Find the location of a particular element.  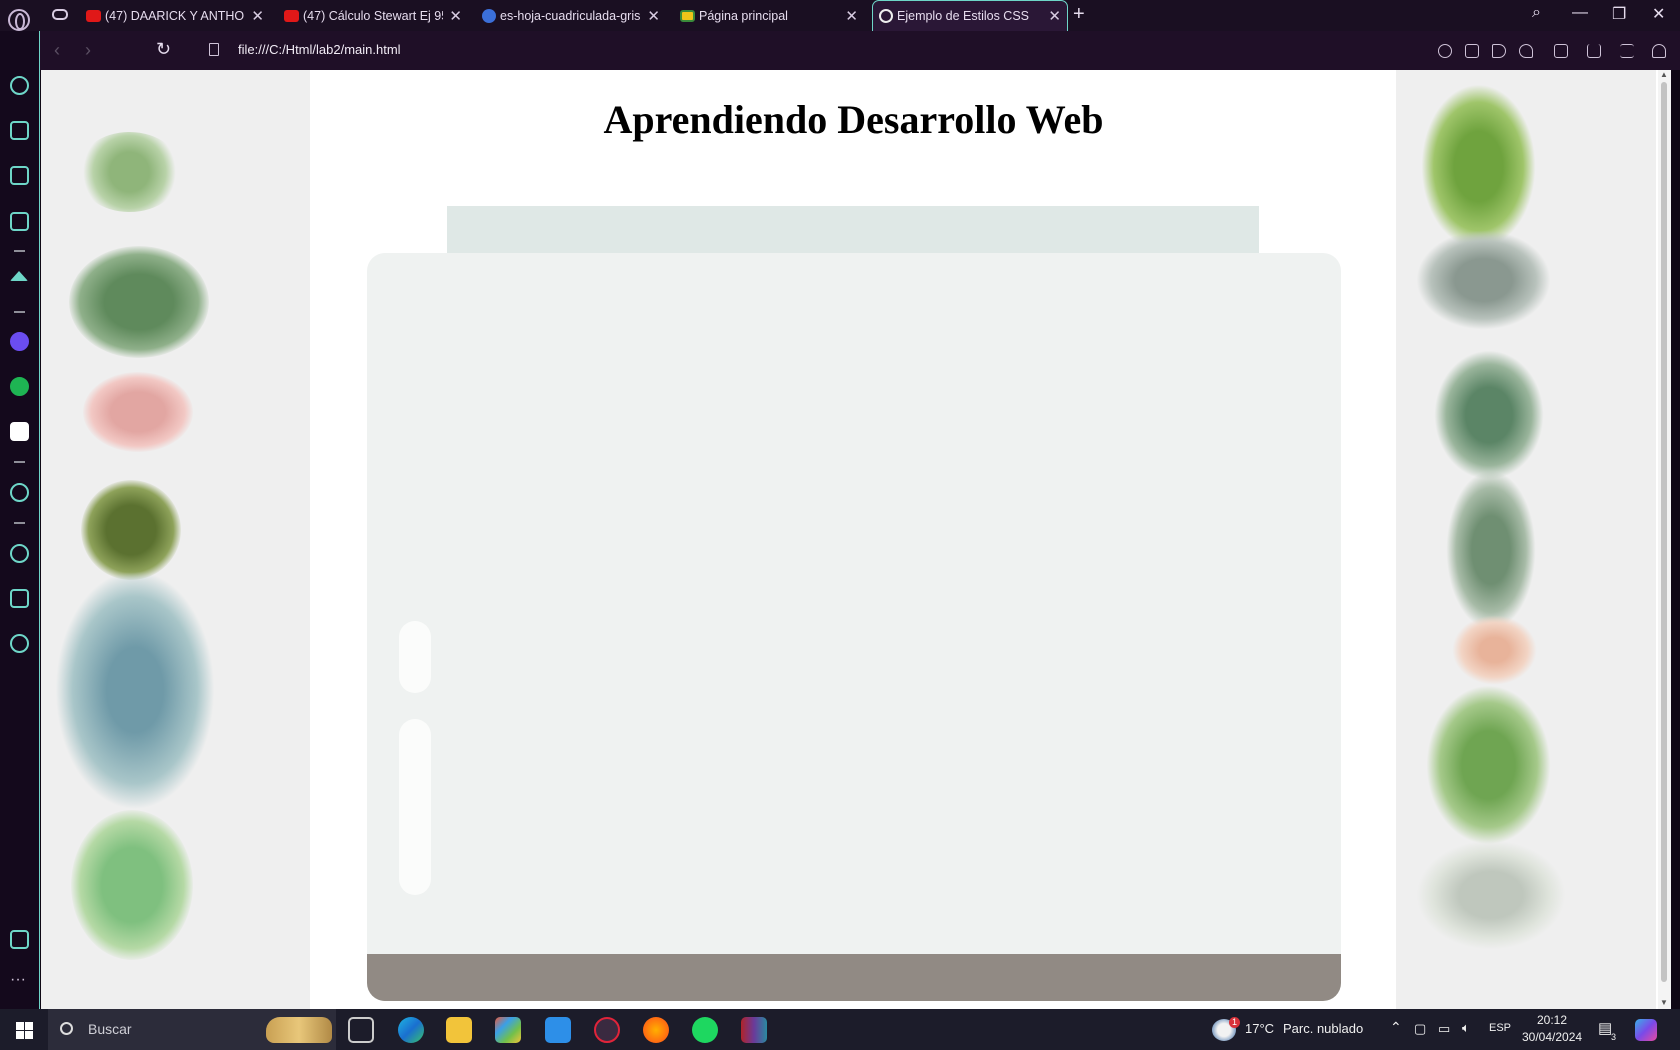

restore-icon: ❐ is located at coordinates (1619, 14).